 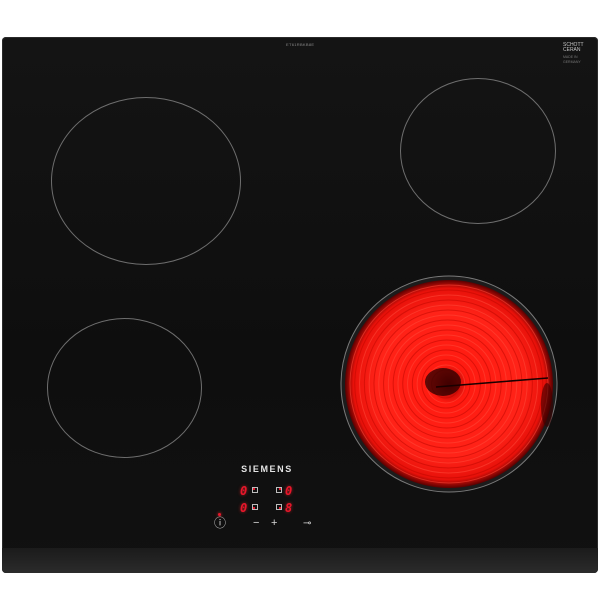 What do you see at coordinates (256, 523) in the screenshot?
I see `minus-button: −` at bounding box center [256, 523].